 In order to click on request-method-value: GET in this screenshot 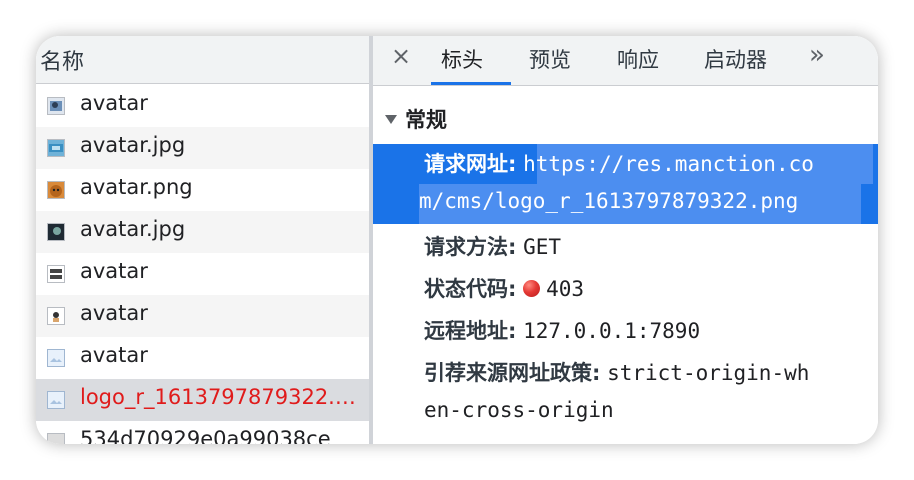, I will do `click(542, 247)`.